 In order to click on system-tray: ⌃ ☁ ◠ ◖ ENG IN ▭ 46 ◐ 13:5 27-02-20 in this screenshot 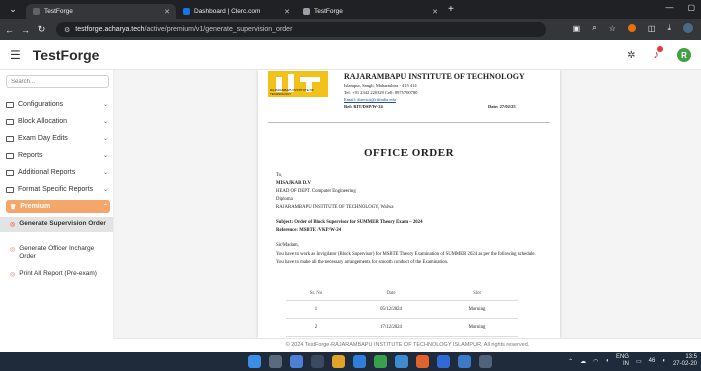, I will do `click(632, 361)`.